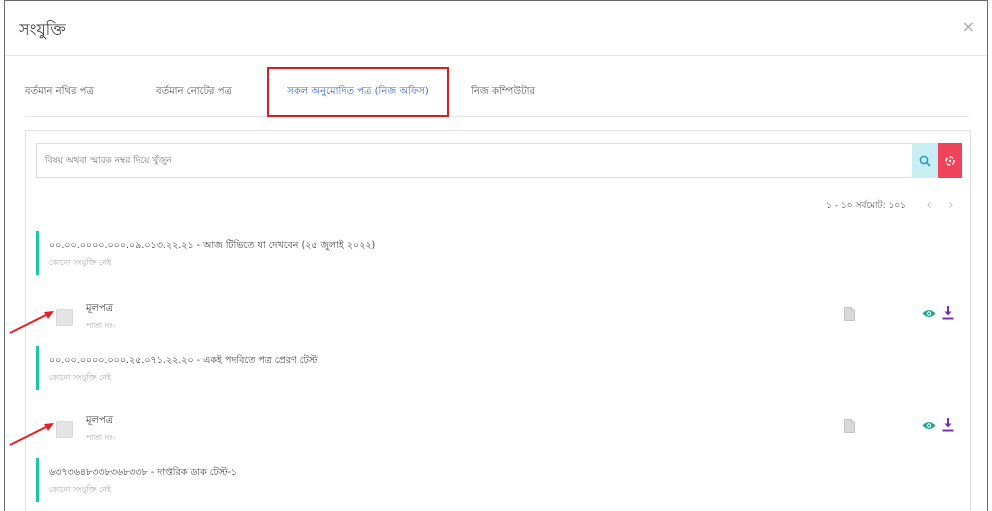 The image size is (992, 511). Describe the element at coordinates (474, 160) in the screenshot. I see `search-input` at that location.